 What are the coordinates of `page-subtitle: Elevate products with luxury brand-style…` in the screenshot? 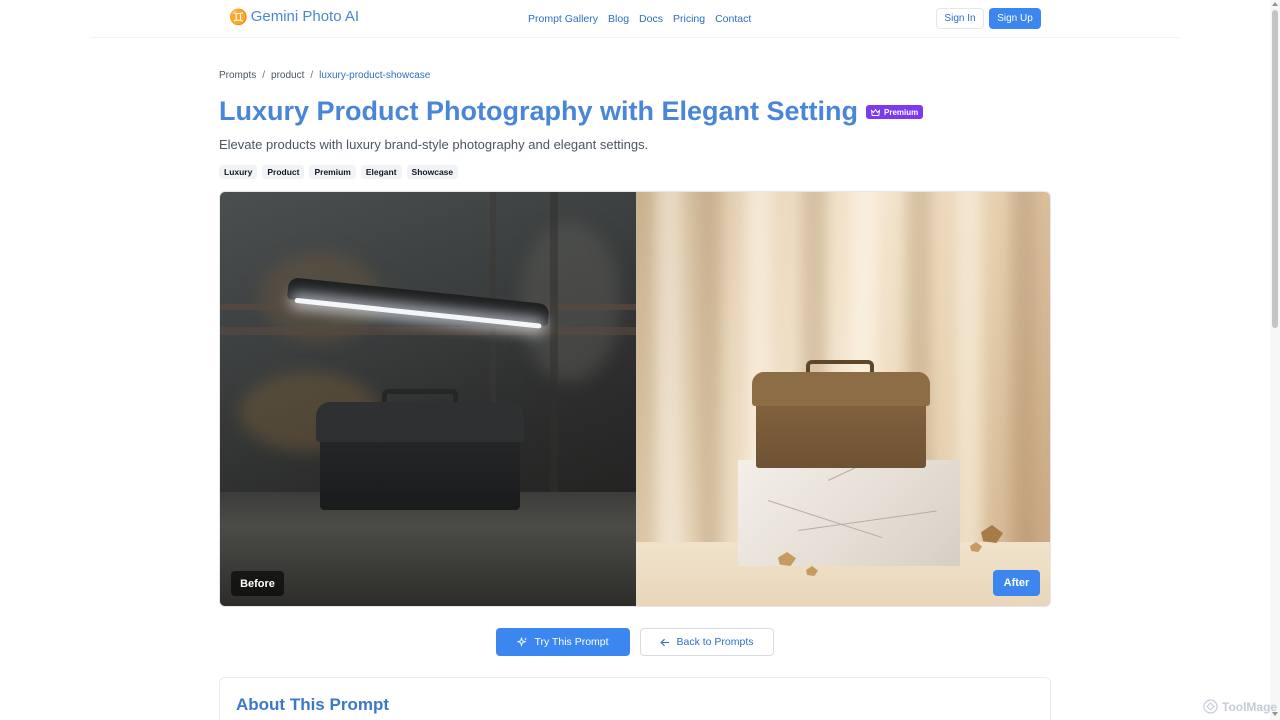 It's located at (434, 144).